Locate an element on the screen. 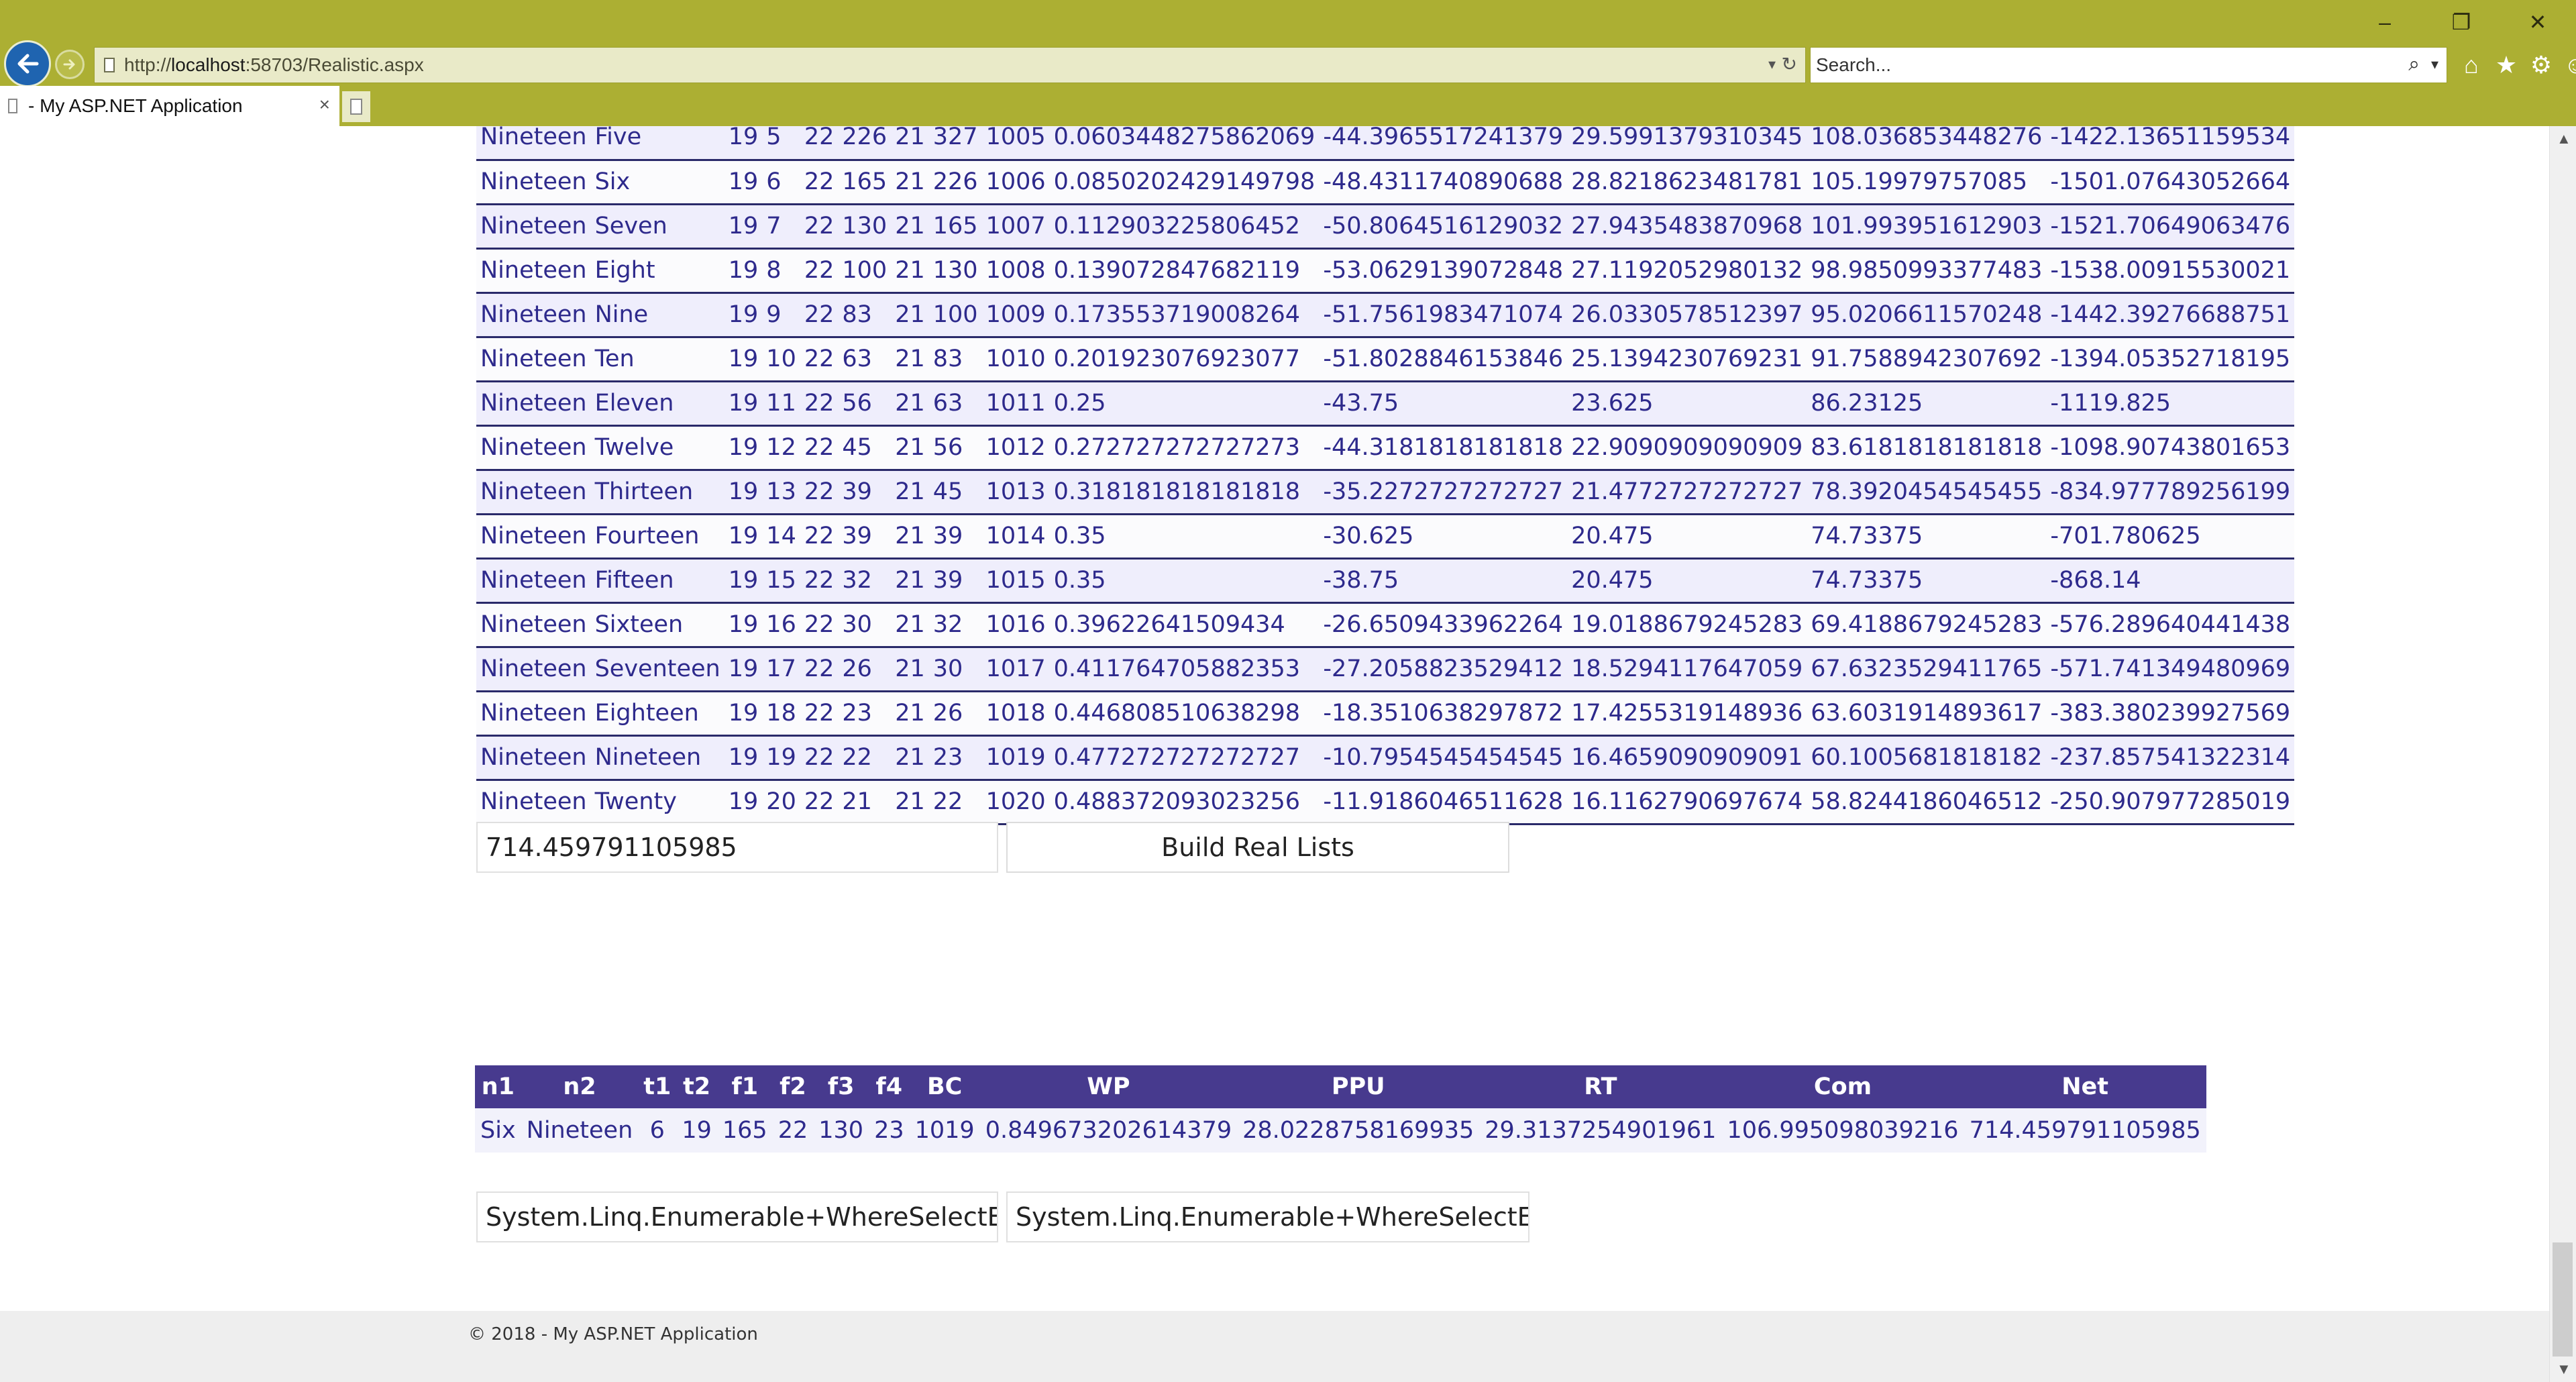  home-icon: ⌂ is located at coordinates (2471, 65).